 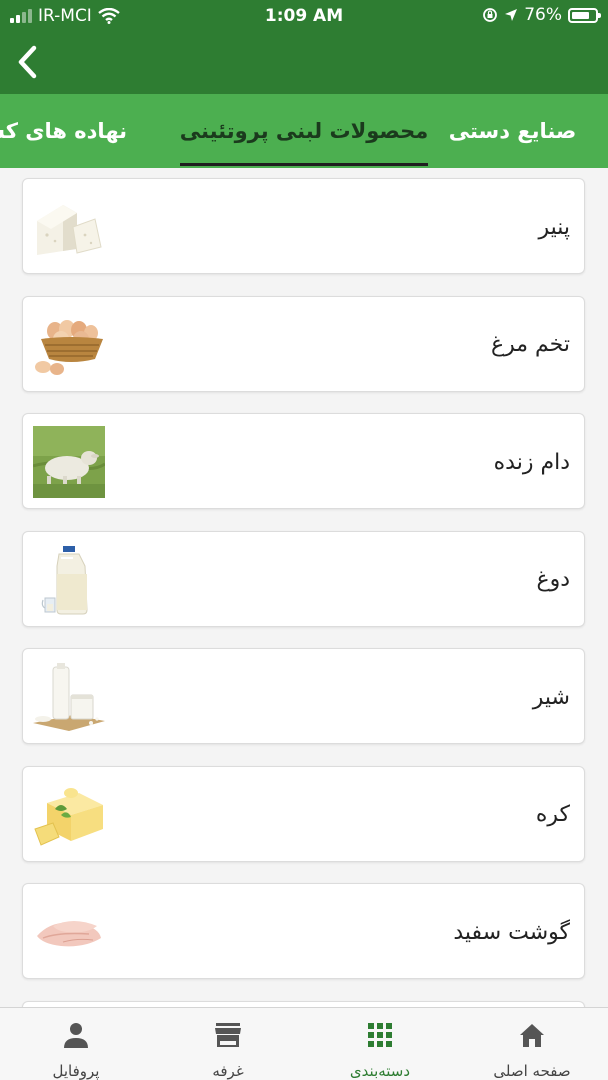 I want to click on tab-label: محصولات لبنی پروتئینی, so click(x=304, y=131).